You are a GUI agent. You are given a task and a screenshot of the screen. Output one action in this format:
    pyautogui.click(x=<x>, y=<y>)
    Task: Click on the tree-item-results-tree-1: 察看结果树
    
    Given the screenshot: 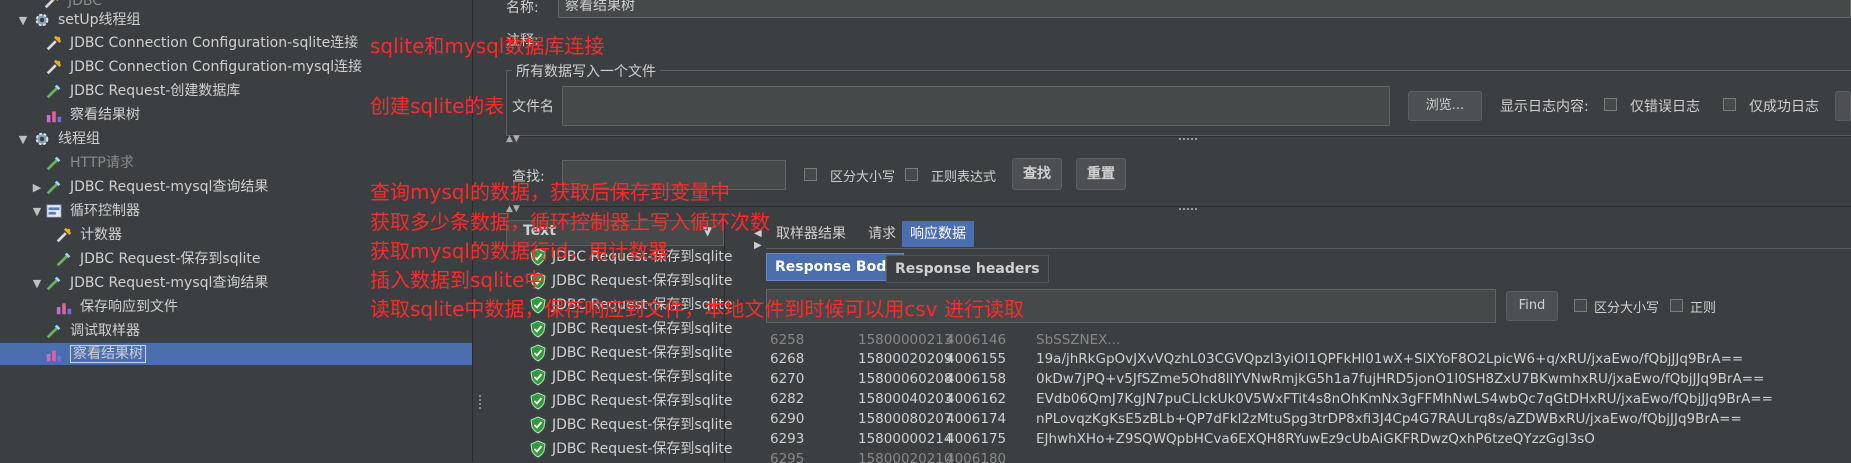 What is the action you would take?
    pyautogui.click(x=92, y=115)
    